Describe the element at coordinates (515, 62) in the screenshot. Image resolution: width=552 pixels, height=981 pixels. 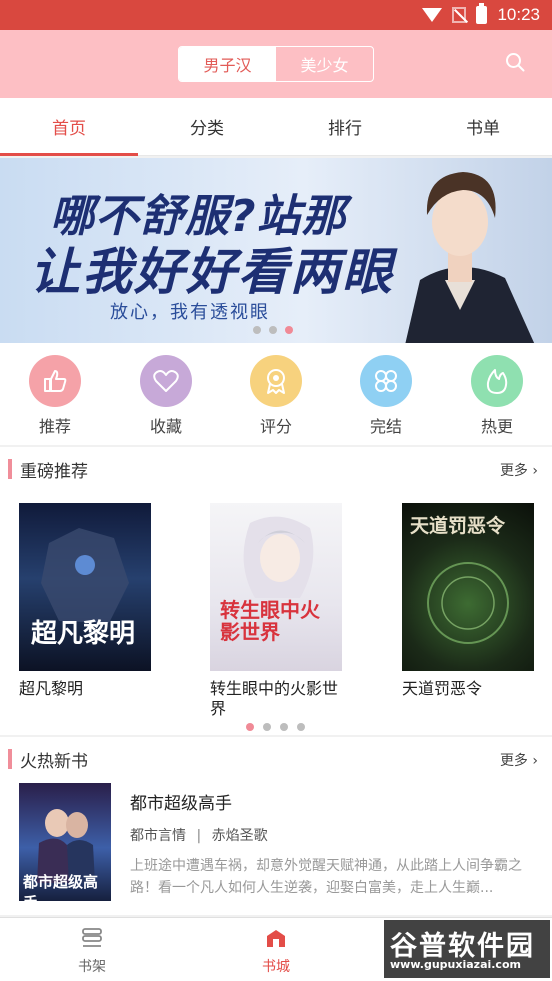
I see `search-icon` at that location.